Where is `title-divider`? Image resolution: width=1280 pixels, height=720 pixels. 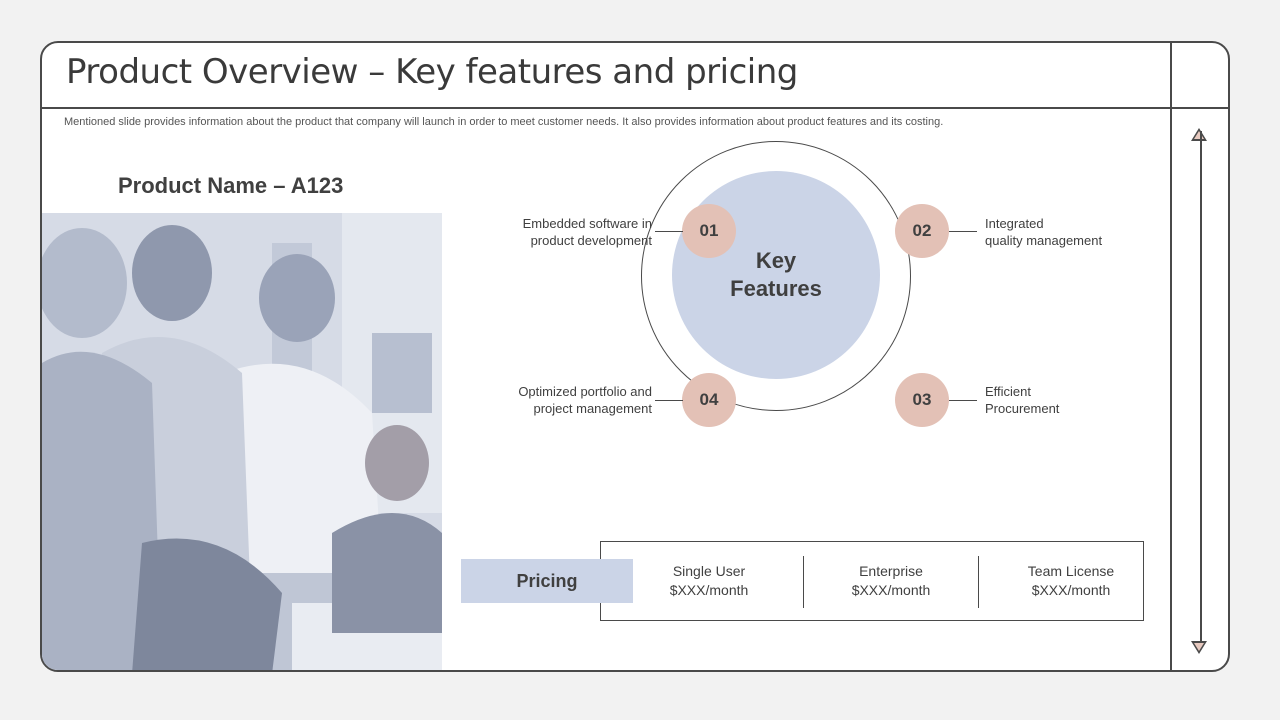
title-divider is located at coordinates (635, 108).